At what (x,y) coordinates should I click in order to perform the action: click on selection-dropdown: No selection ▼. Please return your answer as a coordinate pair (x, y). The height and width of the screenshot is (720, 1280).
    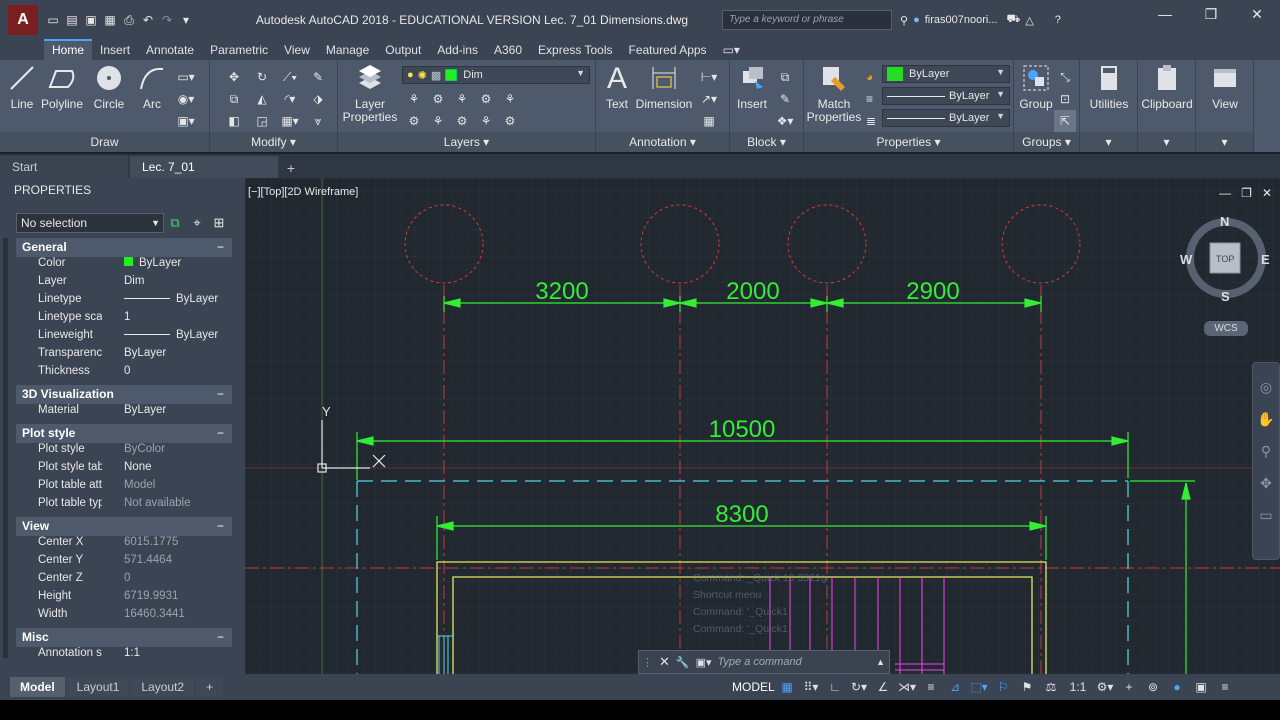
    Looking at the image, I should click on (90, 223).